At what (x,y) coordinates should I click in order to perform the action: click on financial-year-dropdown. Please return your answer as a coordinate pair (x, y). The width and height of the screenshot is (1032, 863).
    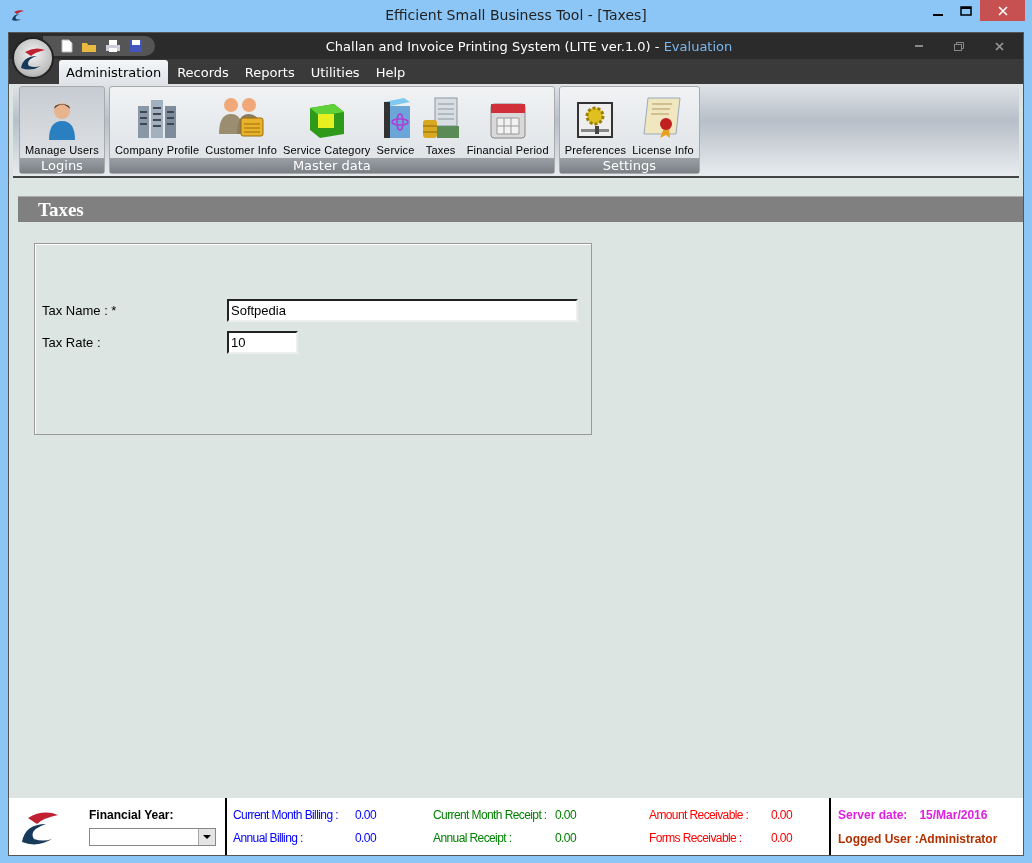
    Looking at the image, I should click on (152, 836).